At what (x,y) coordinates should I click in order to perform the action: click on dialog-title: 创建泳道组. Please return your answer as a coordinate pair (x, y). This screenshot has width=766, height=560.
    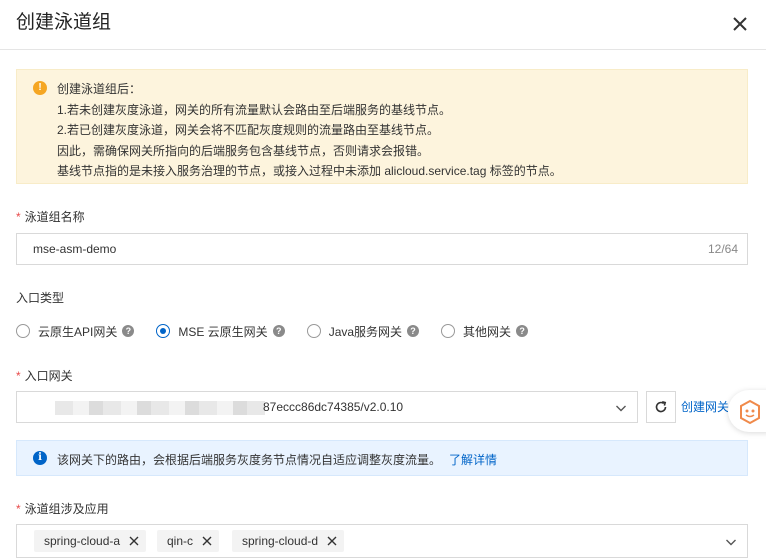
    Looking at the image, I should click on (64, 22).